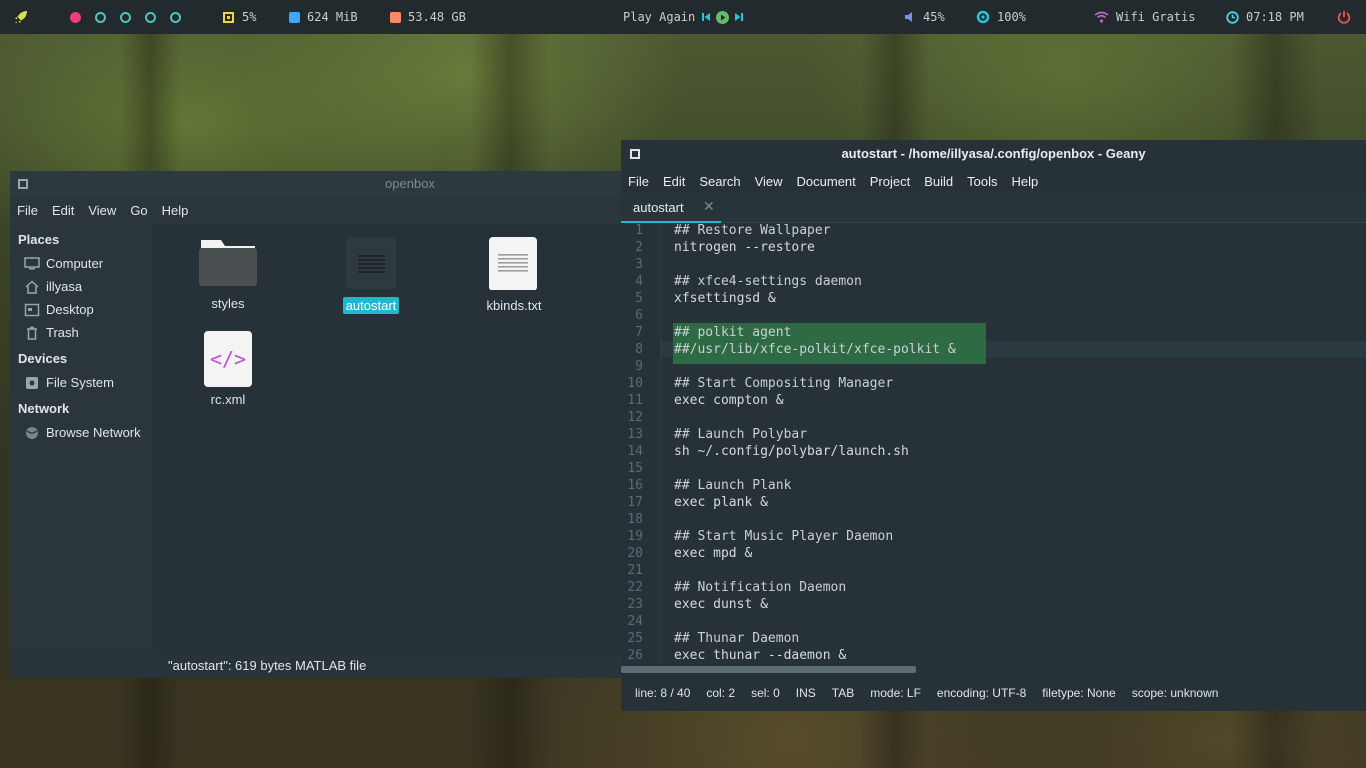 The image size is (1366, 768). I want to click on drive-icon, so click(32, 382).